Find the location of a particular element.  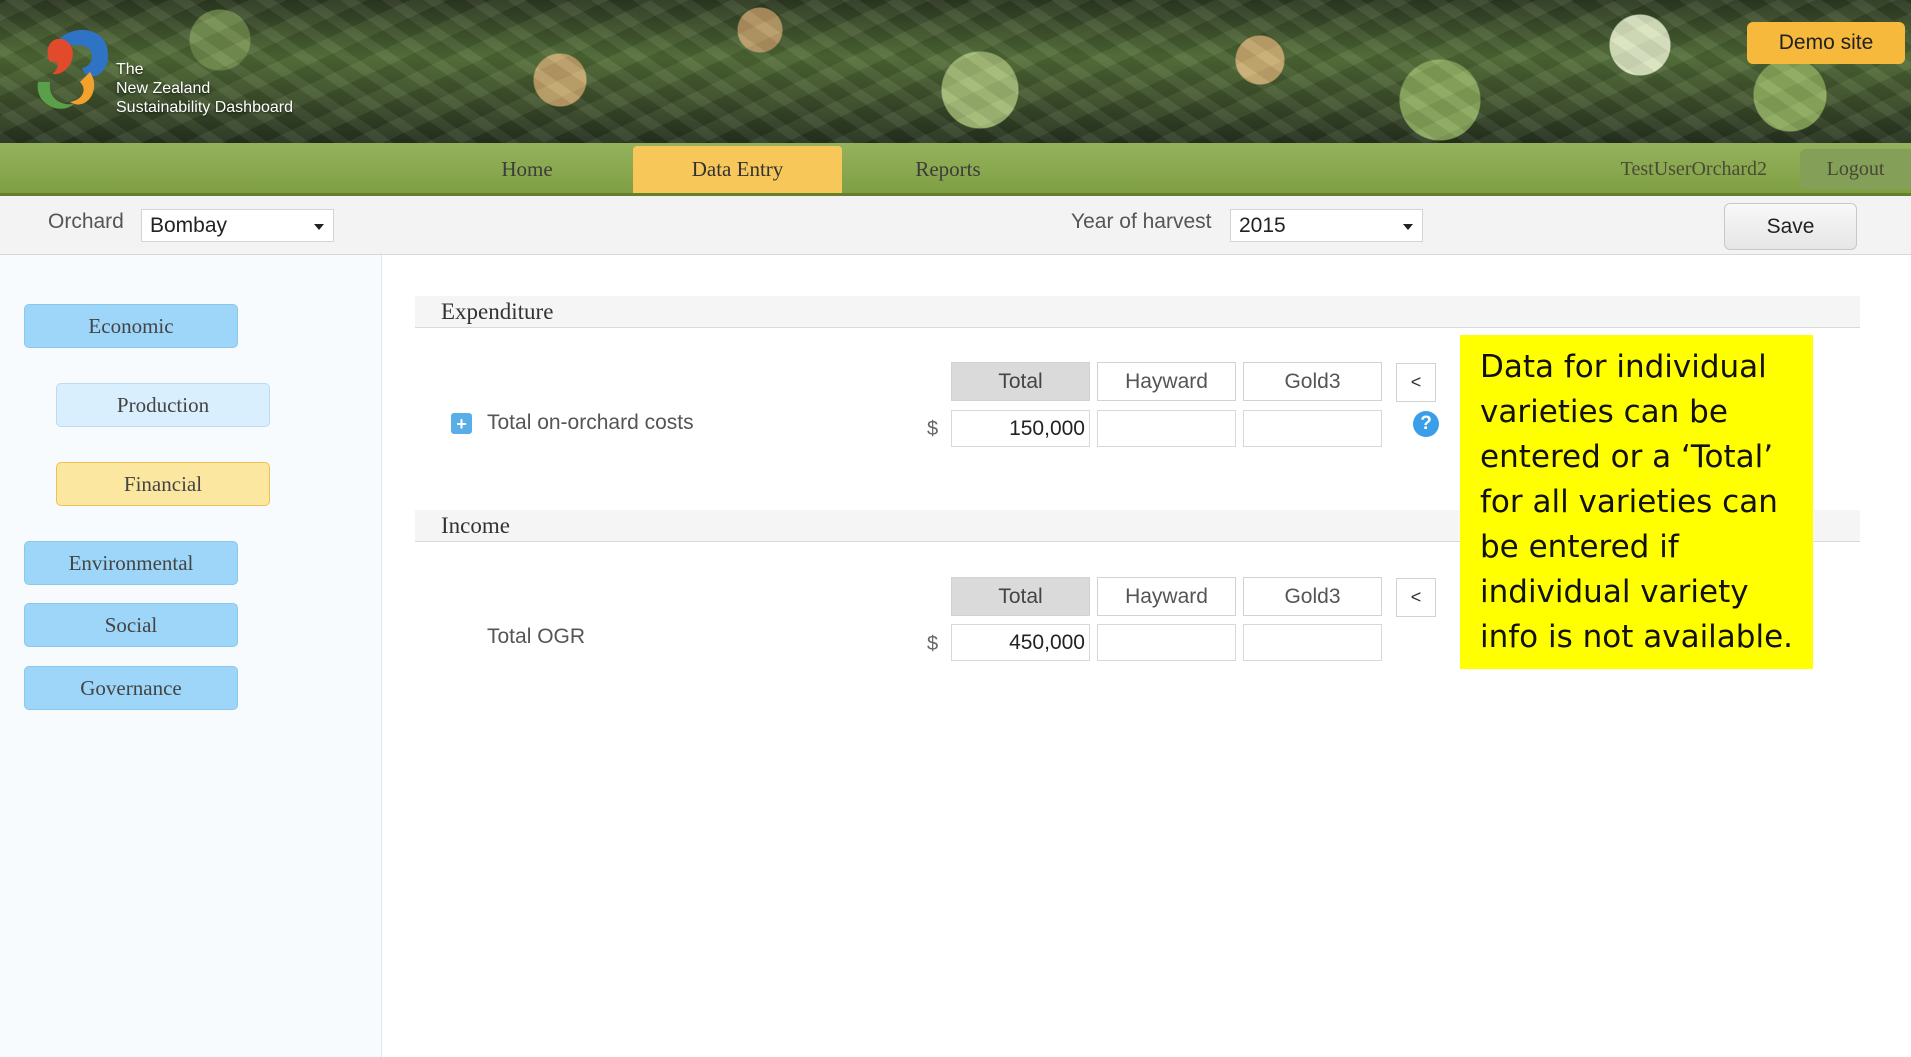

sidebar-item-social: Social is located at coordinates (131, 625).